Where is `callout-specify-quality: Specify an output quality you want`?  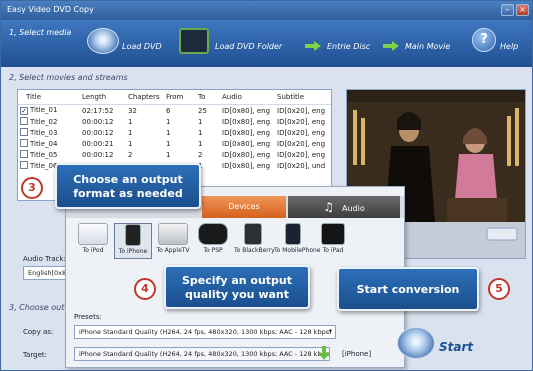
callout-specify-quality: Specify an output quality you want is located at coordinates (237, 287).